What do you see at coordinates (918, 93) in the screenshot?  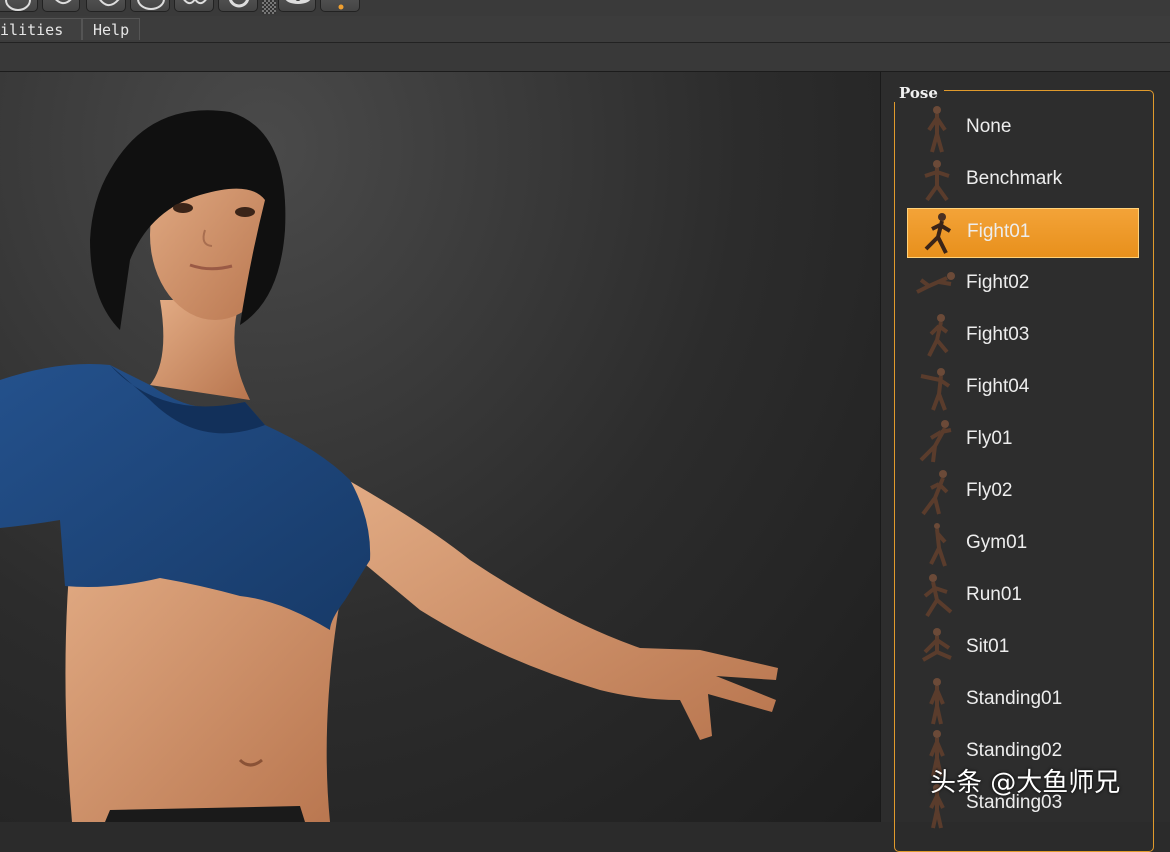 I see `pose-panel-title: Pose` at bounding box center [918, 93].